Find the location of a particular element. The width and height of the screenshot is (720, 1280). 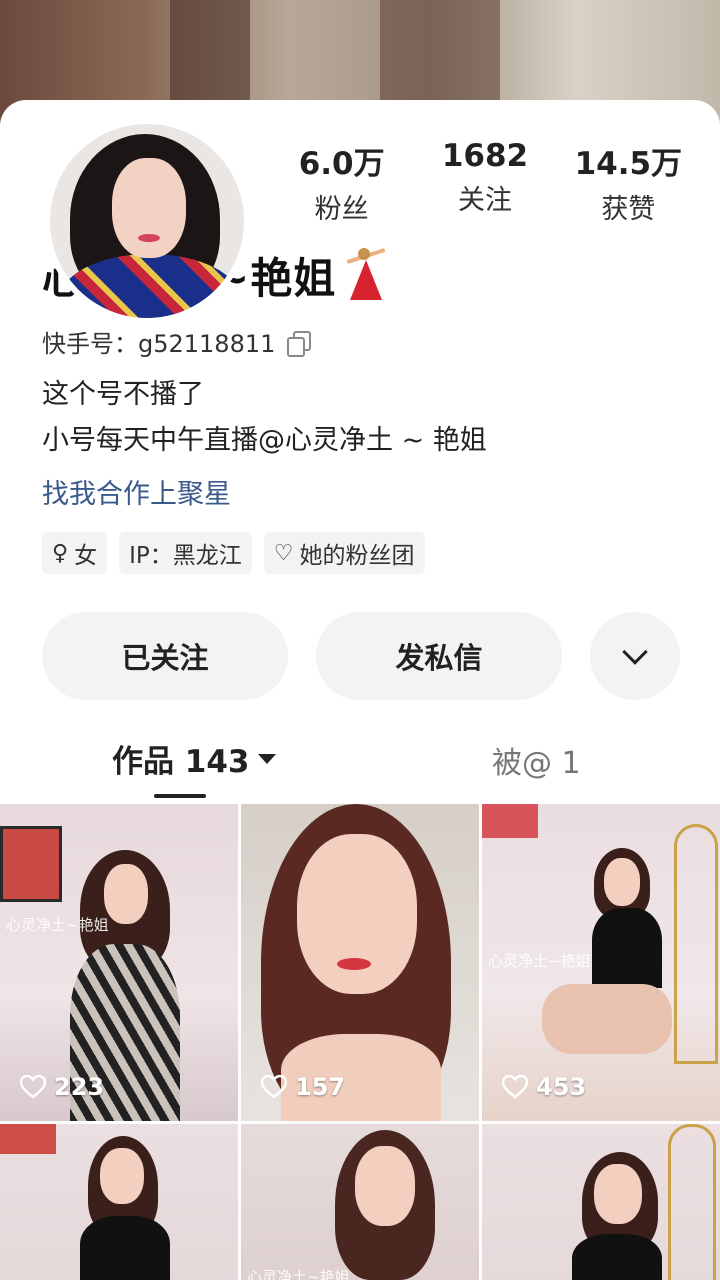

video-thumbnail: 心灵净土~艳姐 is located at coordinates (360, 1202).